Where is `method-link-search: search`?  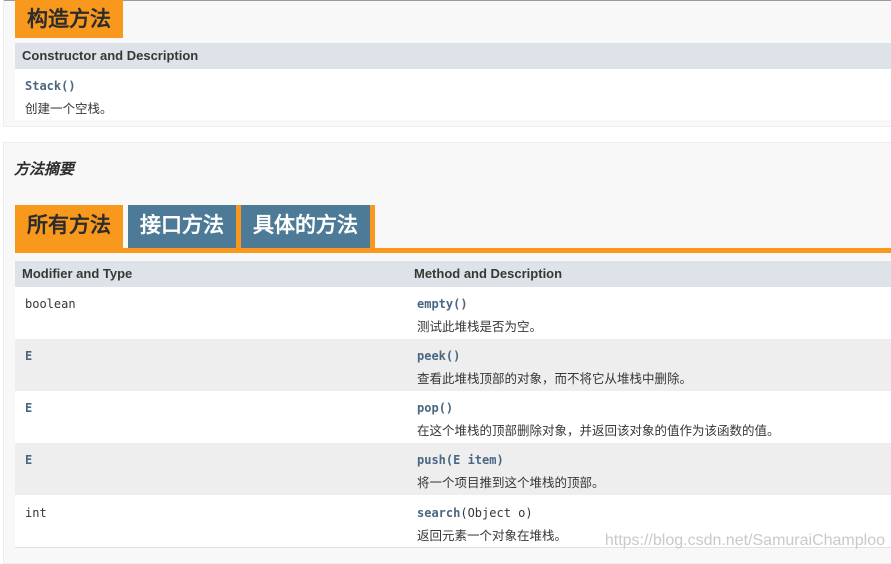
method-link-search: search is located at coordinates (438, 513).